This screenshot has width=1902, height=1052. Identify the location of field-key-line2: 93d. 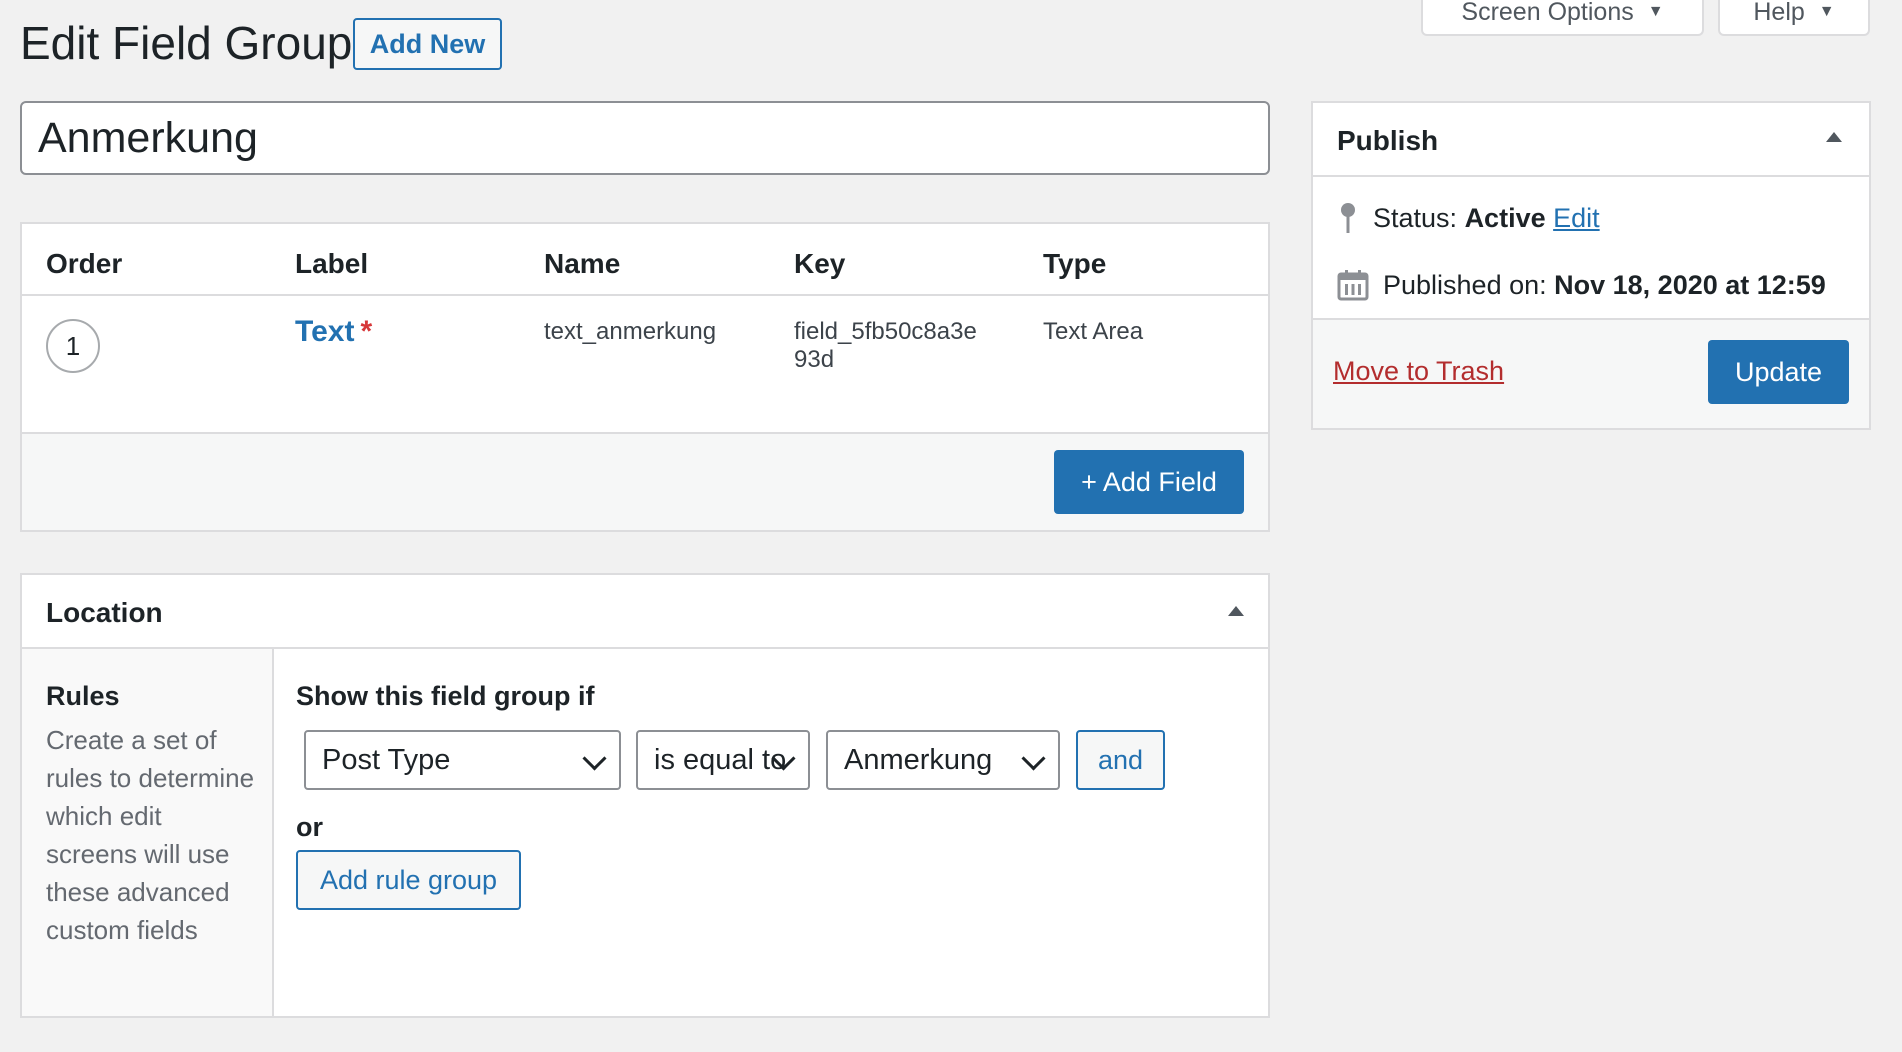
(814, 359).